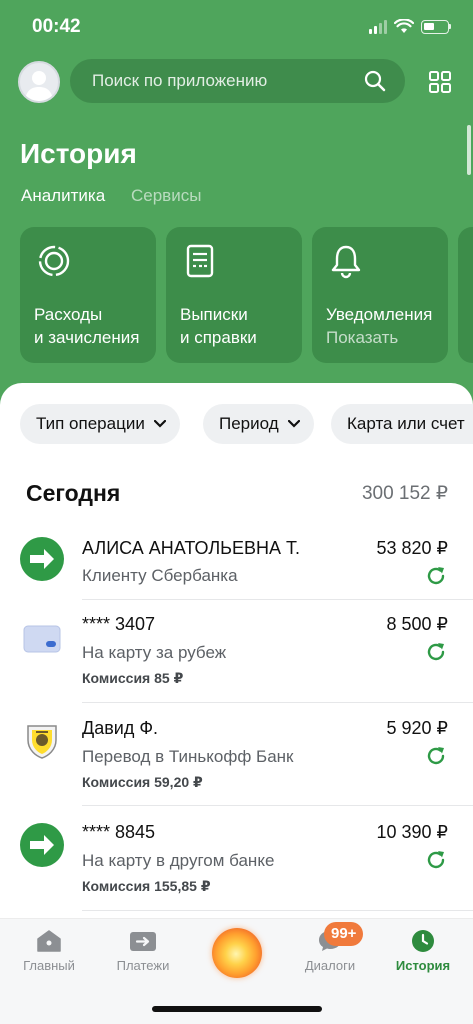  I want to click on tile-label-line1: Расходы, so click(68, 314).